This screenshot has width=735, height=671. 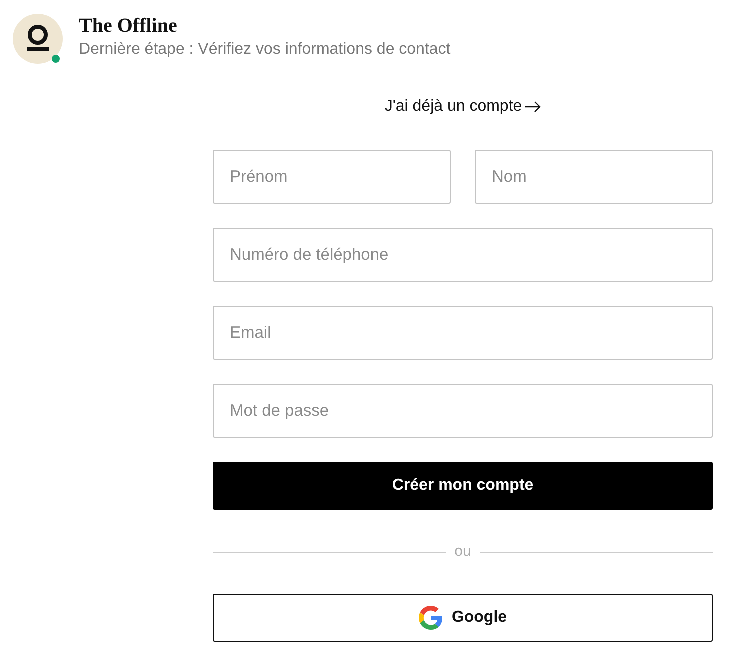 I want to click on login-link: J'ai déjà un compte, so click(x=463, y=107).